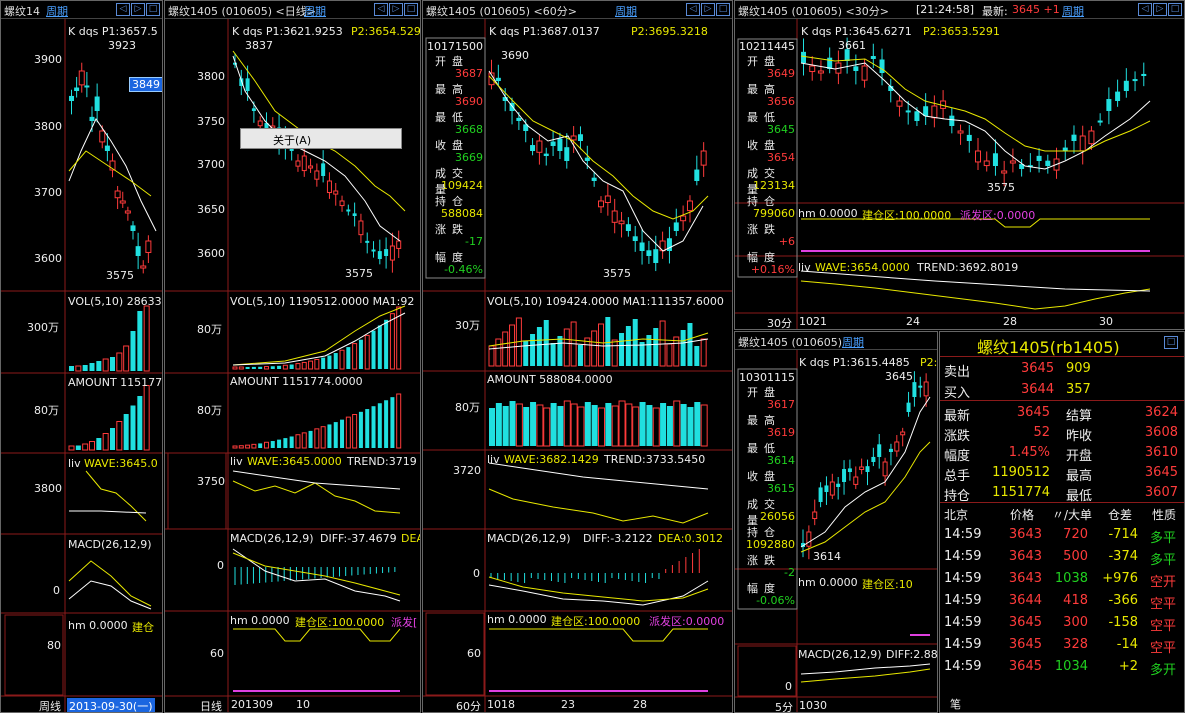 The width and height of the screenshot is (1185, 713). Describe the element at coordinates (1079, 416) in the screenshot. I see `quote-cell: 结算` at that location.